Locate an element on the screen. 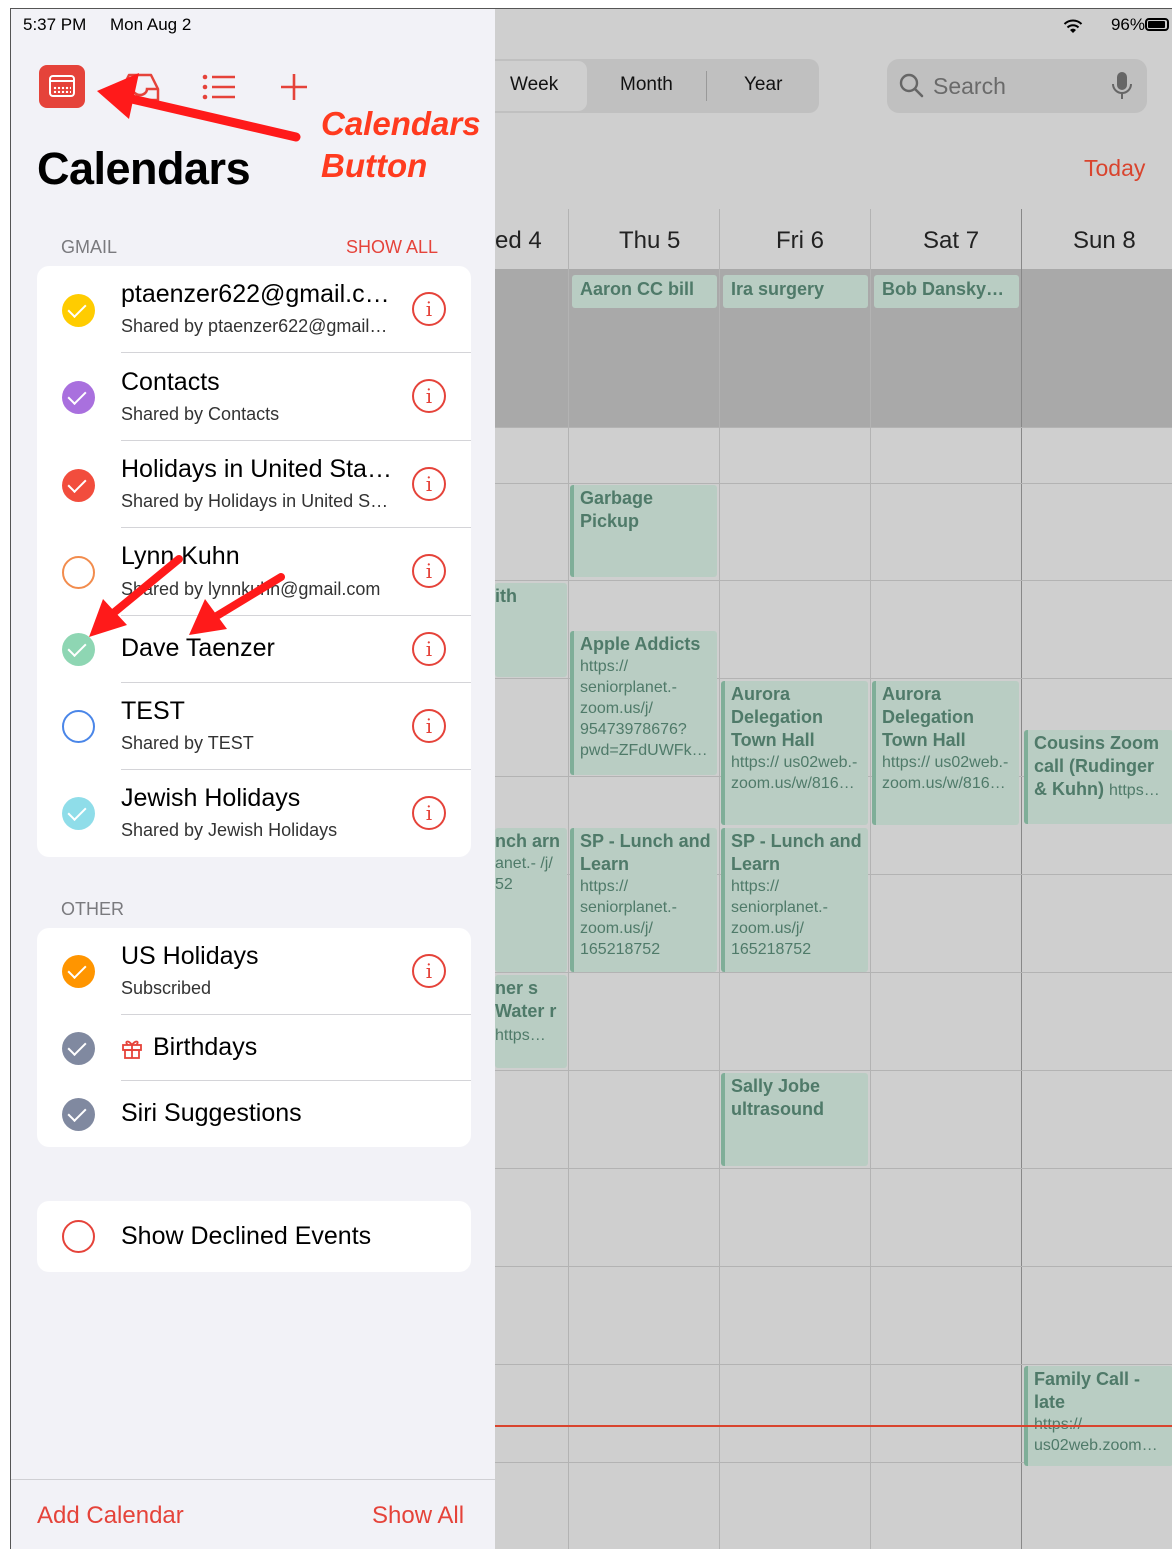 Image resolution: width=1172 pixels, height=1549 pixels. arrow-to-calendars-button is located at coordinates (199, 107).